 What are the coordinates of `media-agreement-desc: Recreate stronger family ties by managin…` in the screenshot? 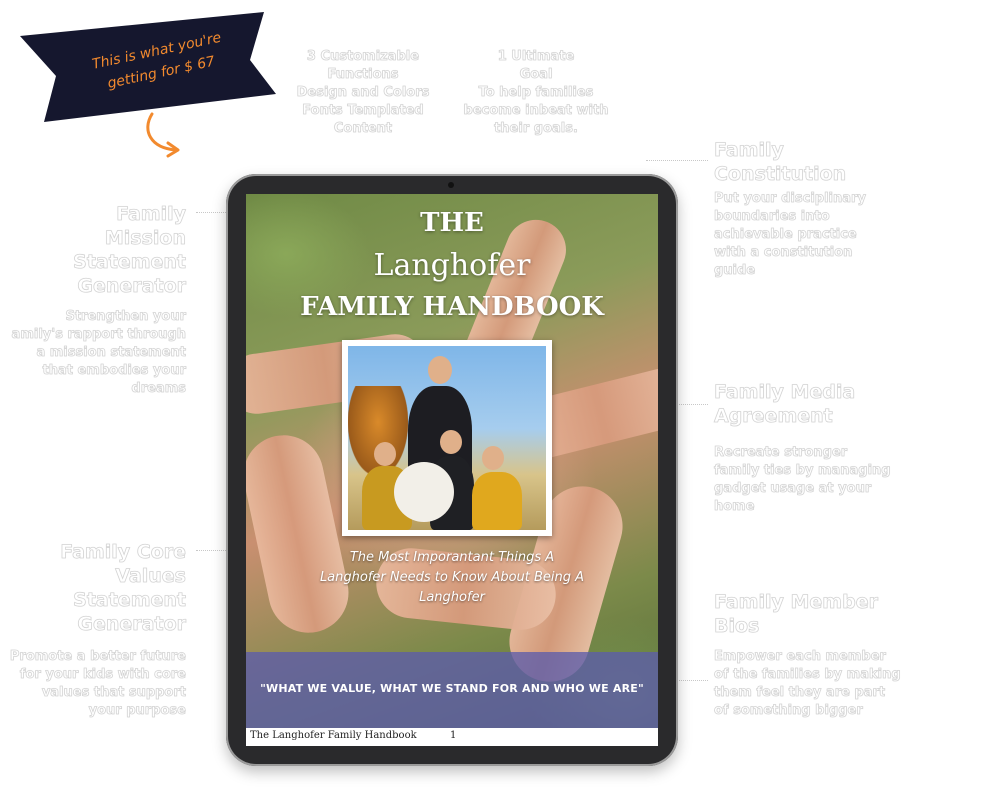 It's located at (819, 480).